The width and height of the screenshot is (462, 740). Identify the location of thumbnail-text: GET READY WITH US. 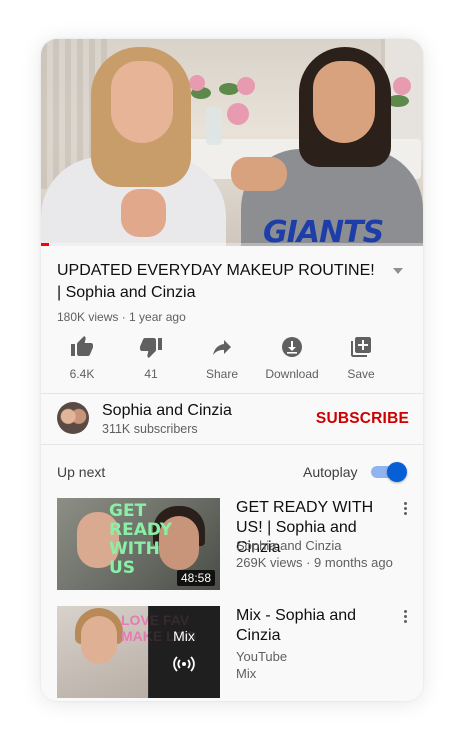
(141, 539).